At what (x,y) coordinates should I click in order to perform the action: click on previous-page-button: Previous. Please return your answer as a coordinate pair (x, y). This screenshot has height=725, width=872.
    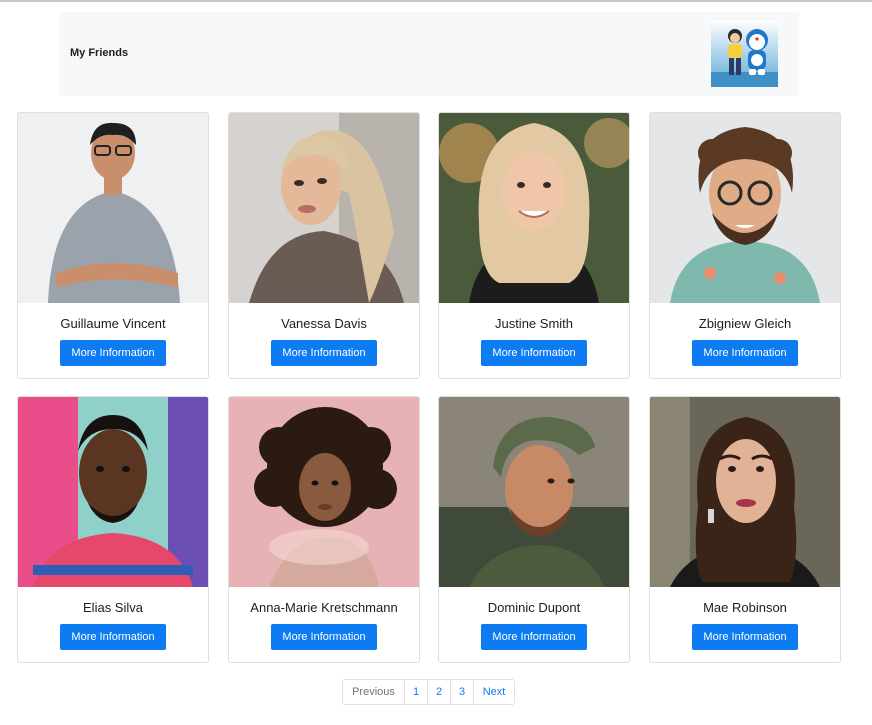
    Looking at the image, I should click on (373, 692).